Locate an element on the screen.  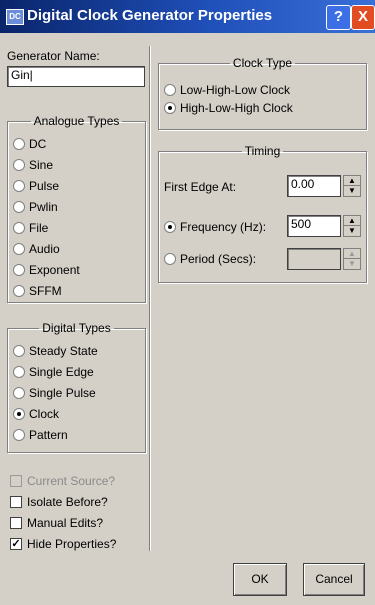
radio-frequency: Frequency (Hz): is located at coordinates (215, 227).